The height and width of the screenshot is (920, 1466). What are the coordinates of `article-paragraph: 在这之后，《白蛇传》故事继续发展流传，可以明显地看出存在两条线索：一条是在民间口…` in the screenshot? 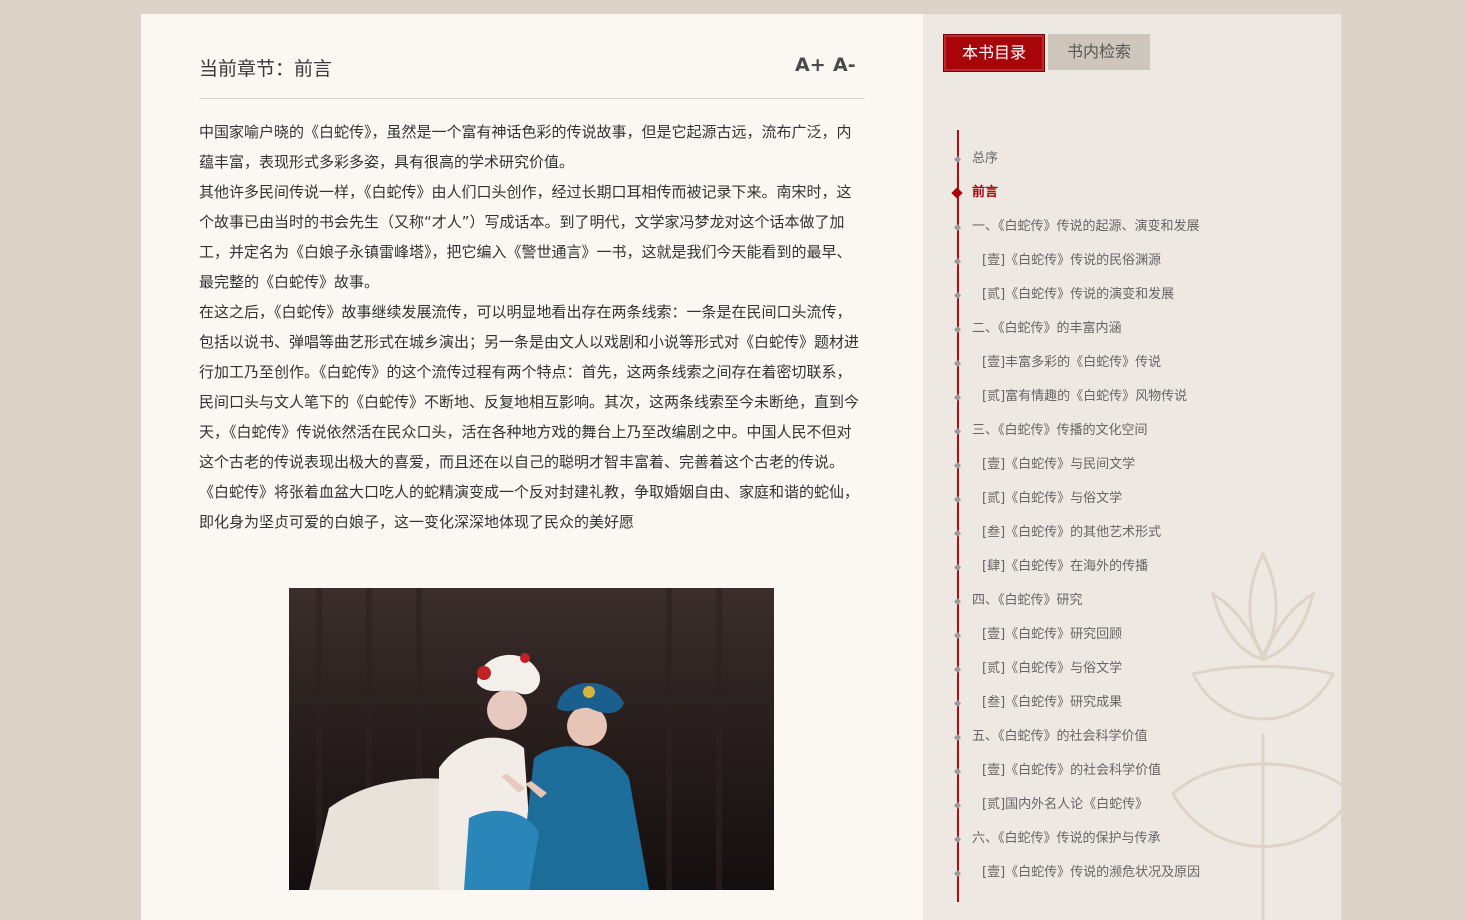 It's located at (529, 387).